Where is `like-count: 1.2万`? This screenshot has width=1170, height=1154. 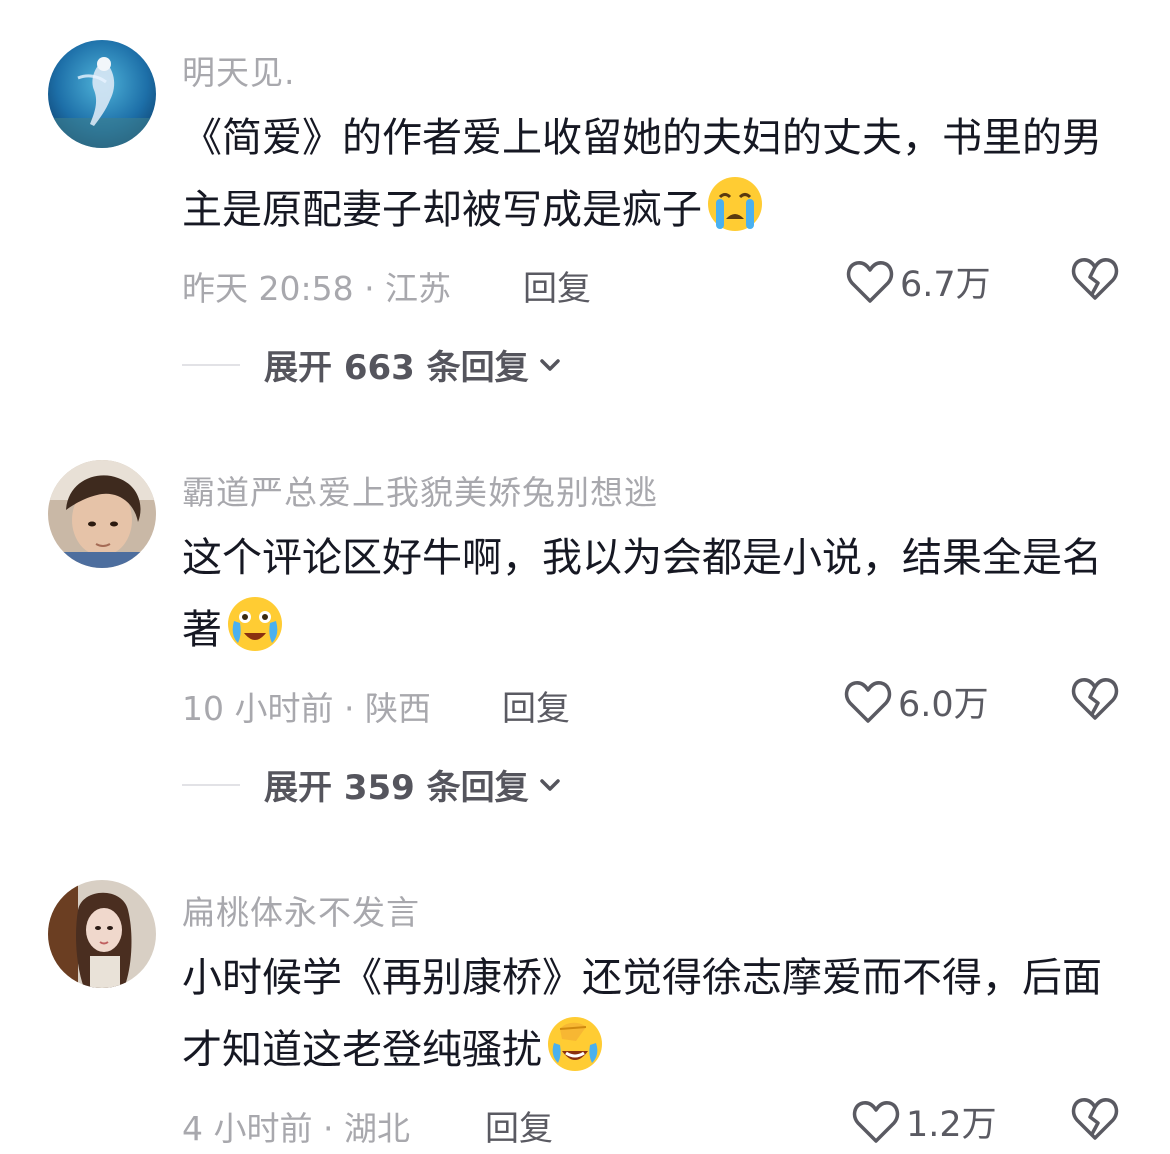
like-count: 1.2万 is located at coordinates (951, 1125).